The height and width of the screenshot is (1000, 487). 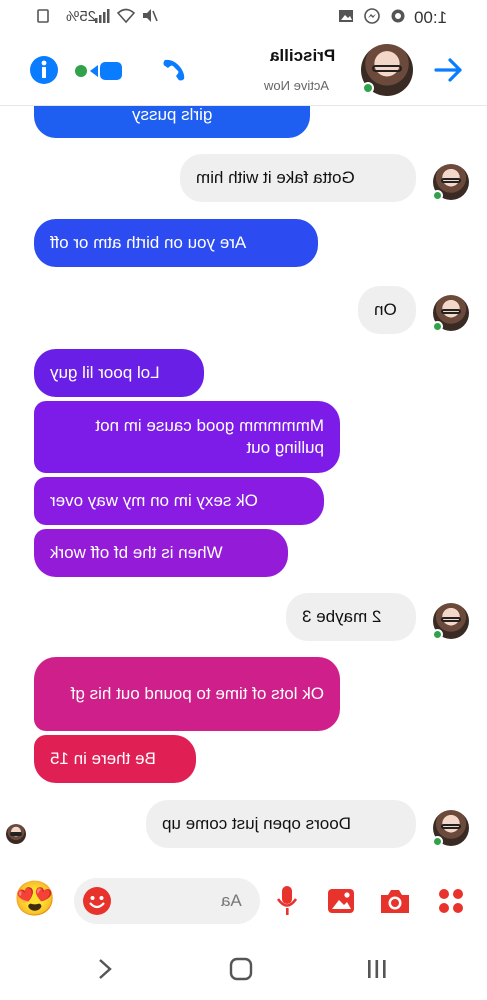 I want to click on arrow-icon, so click(x=448, y=70).